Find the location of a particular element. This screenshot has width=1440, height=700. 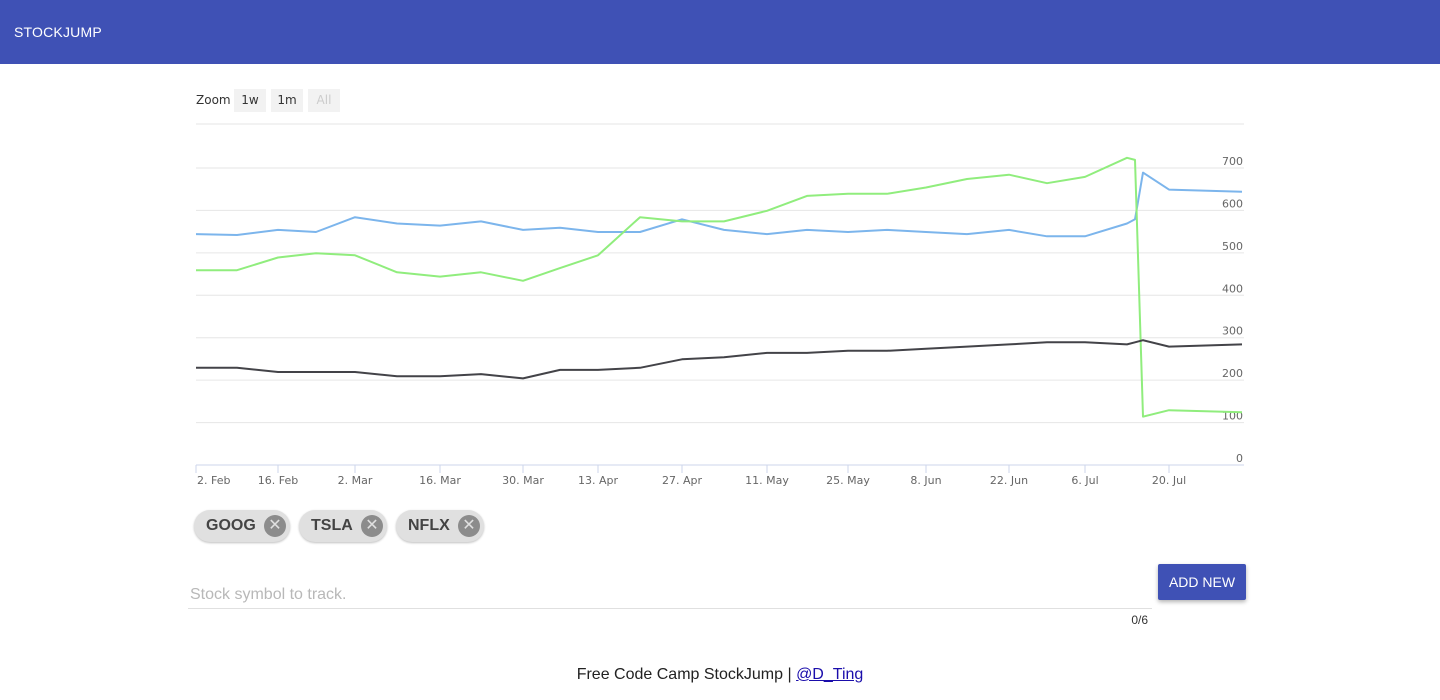

stock-chip-nflx: NFLX ✕ is located at coordinates (440, 526).